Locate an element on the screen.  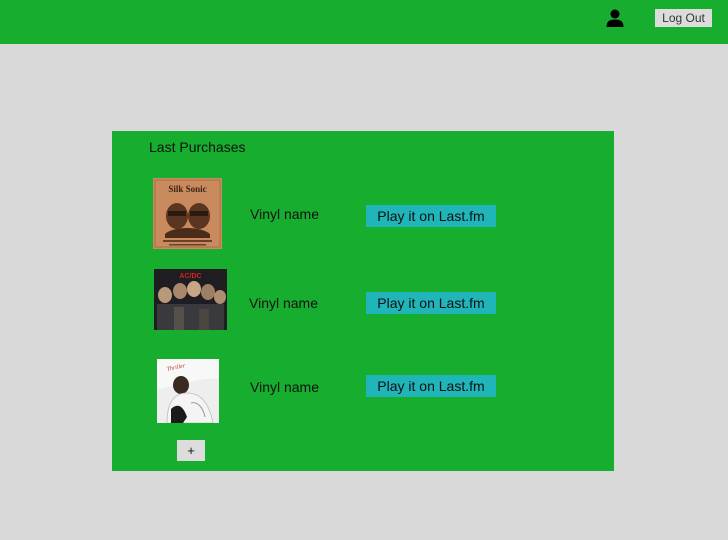
album-cover-title: Silk Sonic is located at coordinates (187, 189).